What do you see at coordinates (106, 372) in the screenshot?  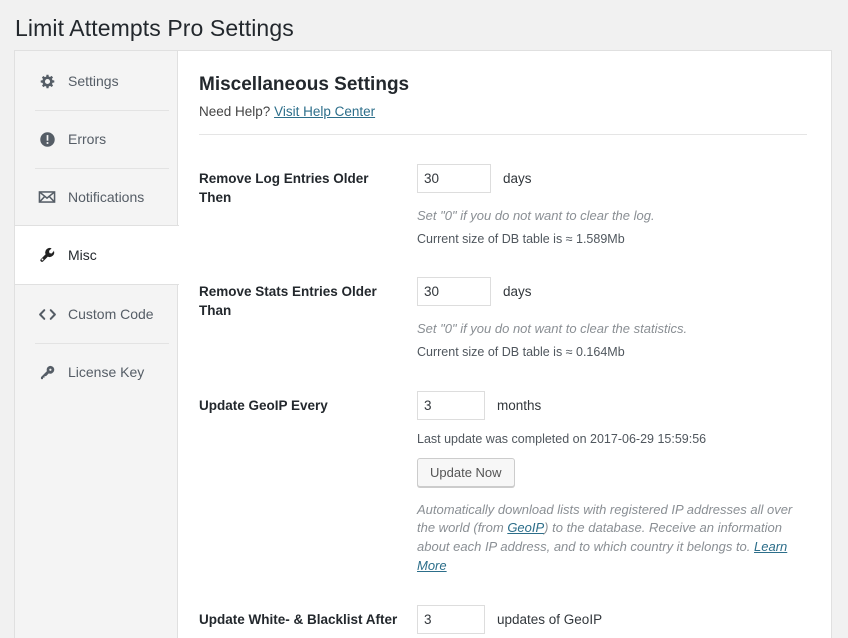 I see `sidebar-item-label: License Key` at bounding box center [106, 372].